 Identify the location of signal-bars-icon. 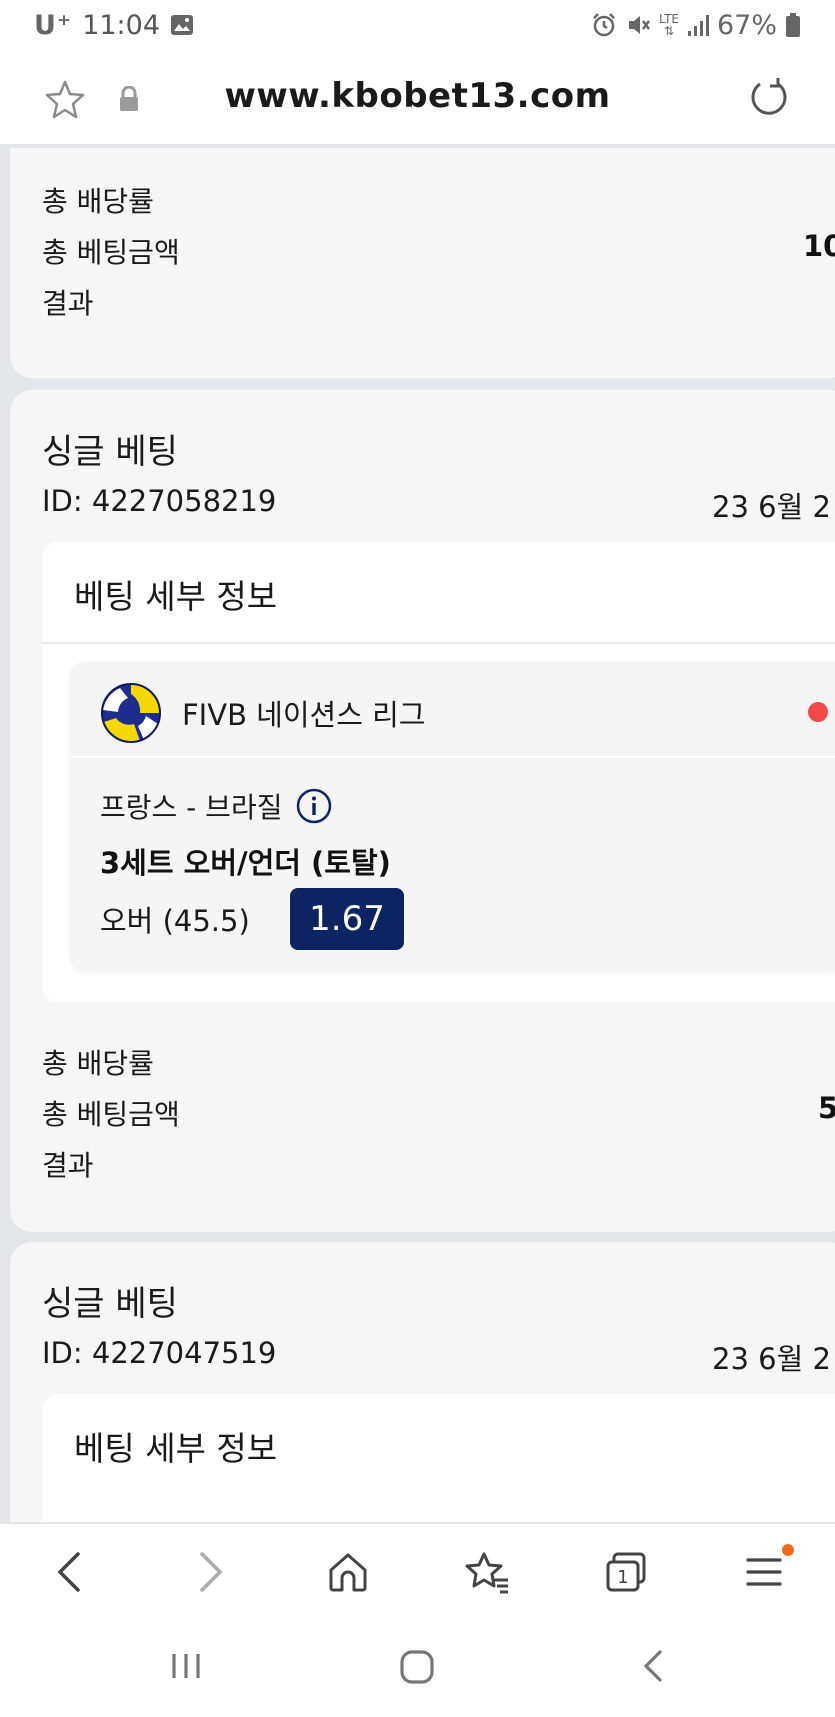
(698, 25).